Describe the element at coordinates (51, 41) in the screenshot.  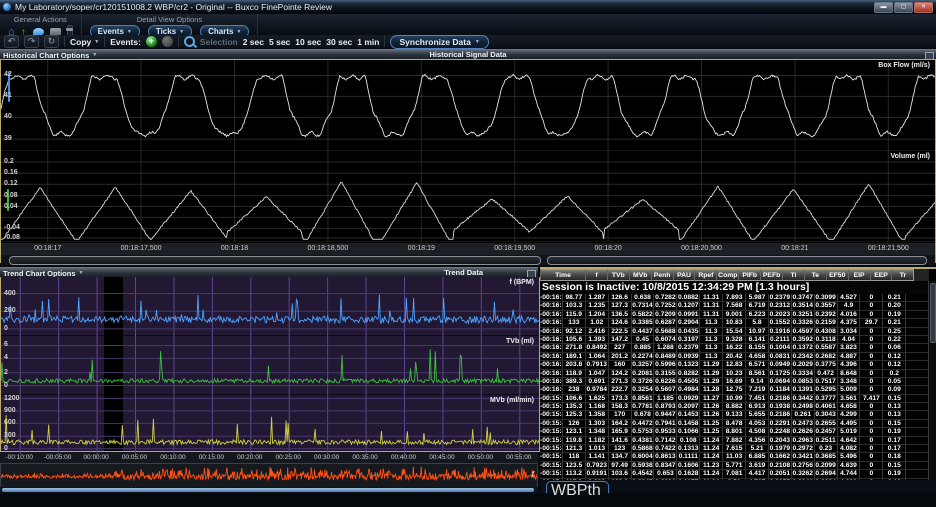
I see `refresh-icon: ↻` at that location.